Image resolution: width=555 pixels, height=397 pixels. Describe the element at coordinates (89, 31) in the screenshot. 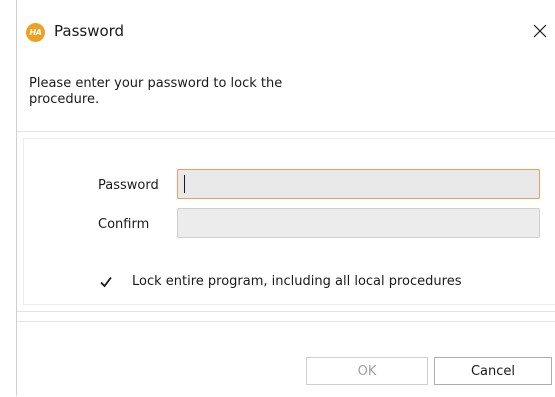

I see `window-title: Password` at that location.